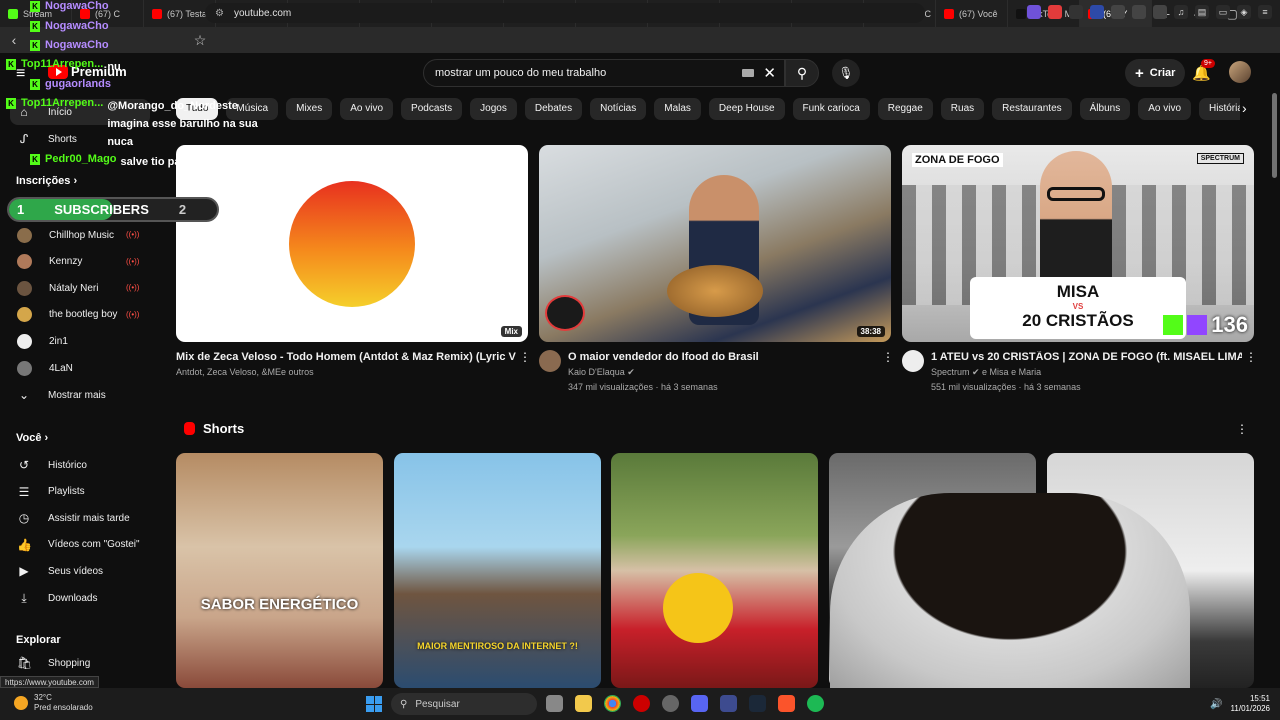 The image size is (1280, 720). I want to click on chip-10: Funk carioca, so click(831, 109).